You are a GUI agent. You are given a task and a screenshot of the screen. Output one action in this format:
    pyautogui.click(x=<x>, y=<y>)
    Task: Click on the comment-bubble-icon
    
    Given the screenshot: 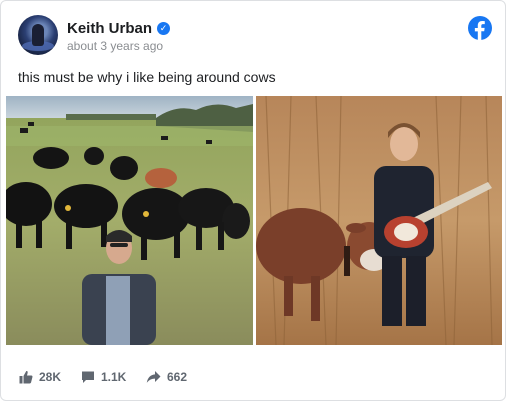 What is the action you would take?
    pyautogui.click(x=88, y=377)
    